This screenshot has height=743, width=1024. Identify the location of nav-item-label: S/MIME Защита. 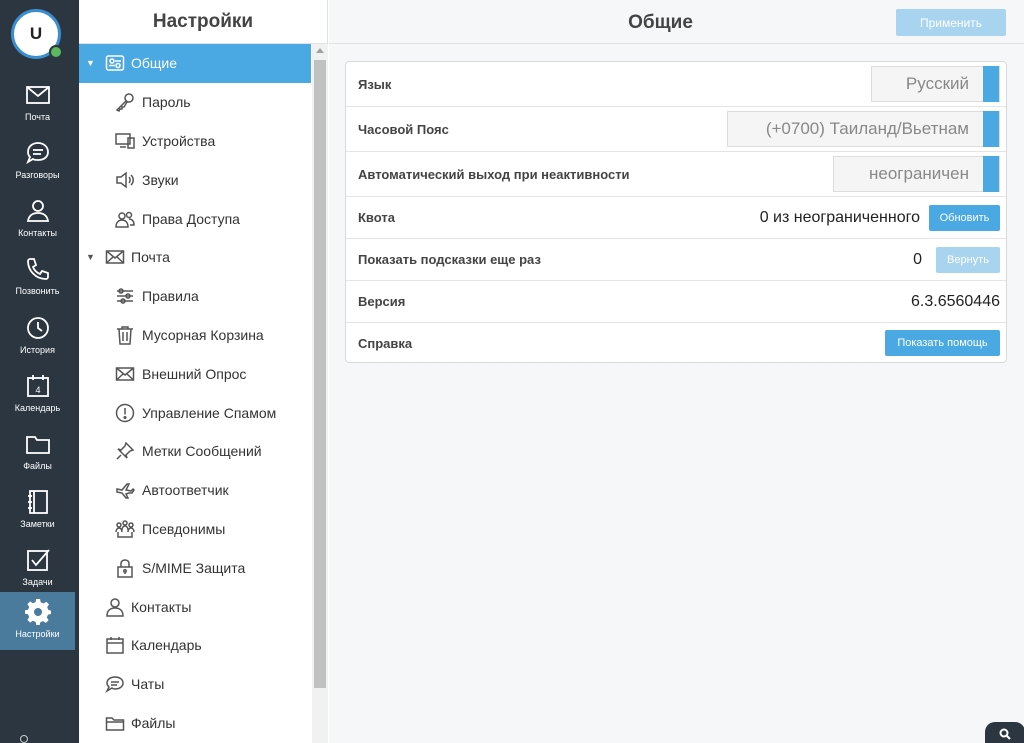
(194, 567).